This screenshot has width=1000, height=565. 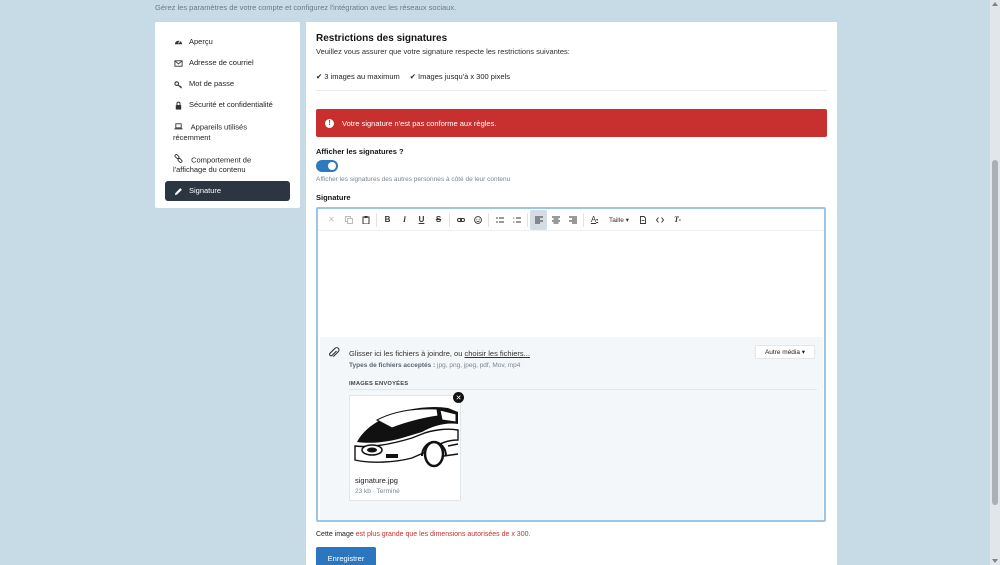 What do you see at coordinates (376, 480) in the screenshot?
I see `file-name: signature.jpg` at bounding box center [376, 480].